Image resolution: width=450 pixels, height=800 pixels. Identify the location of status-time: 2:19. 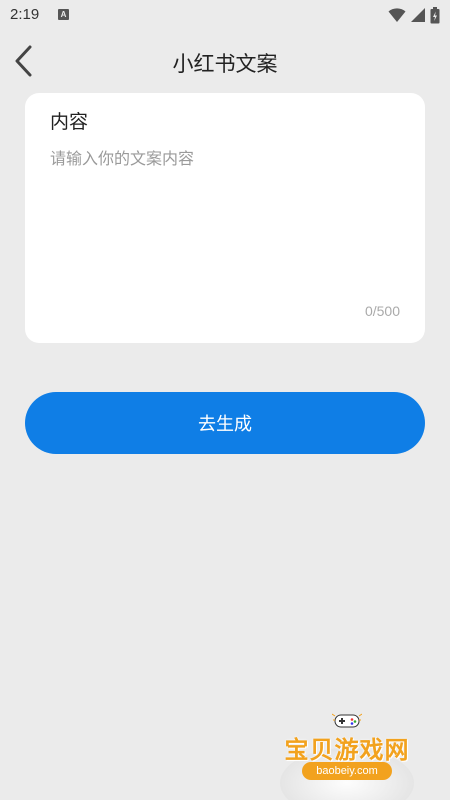
(25, 14).